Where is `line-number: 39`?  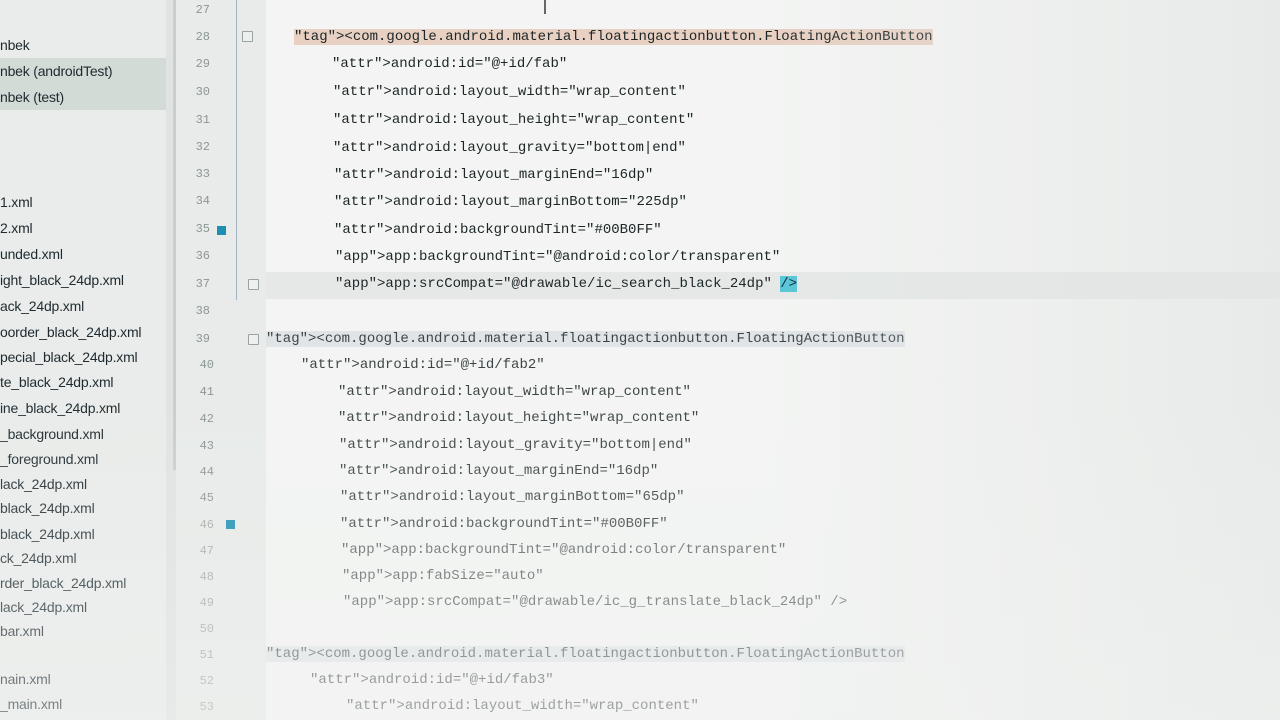 line-number: 39 is located at coordinates (202, 339).